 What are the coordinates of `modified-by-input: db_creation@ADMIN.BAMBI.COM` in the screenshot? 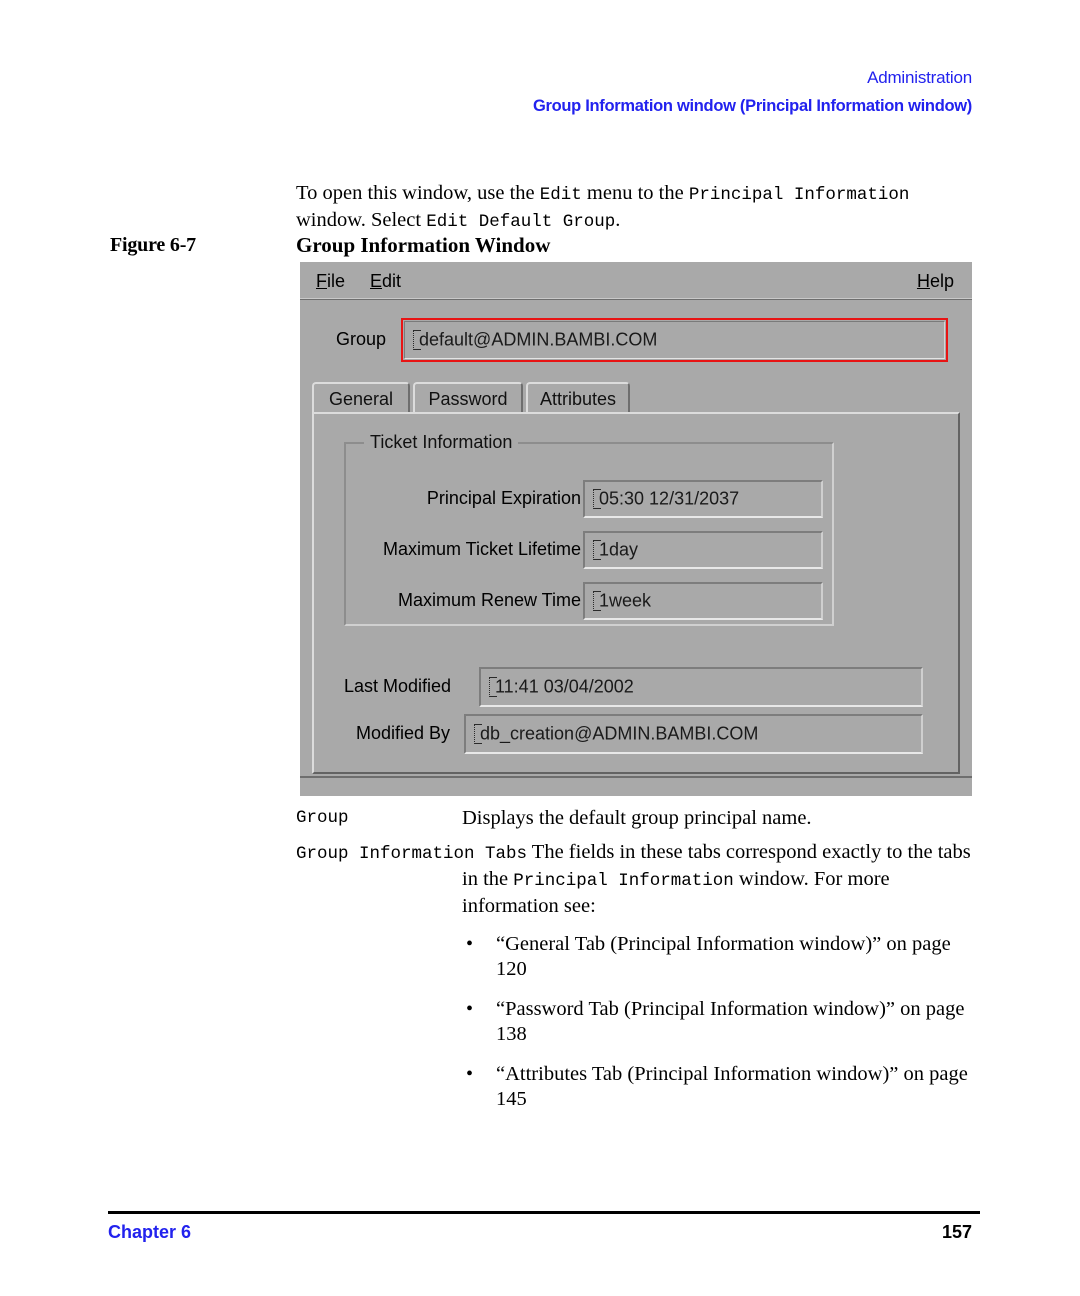 It's located at (693, 734).